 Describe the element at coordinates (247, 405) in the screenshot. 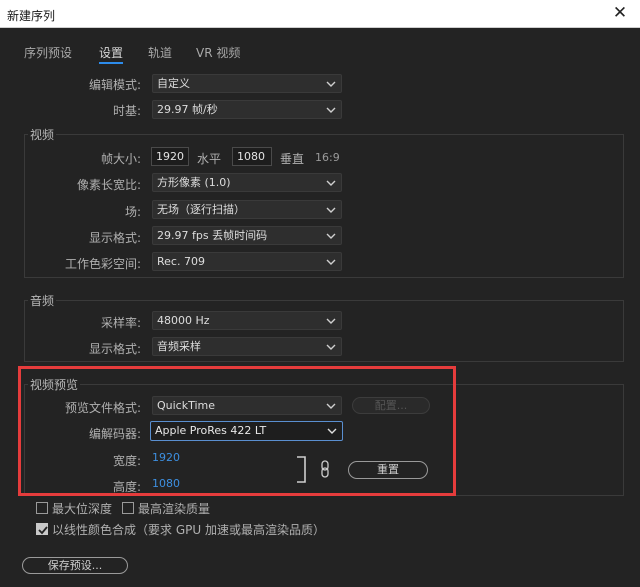

I see `preview-file-format-select: QuickTime` at that location.